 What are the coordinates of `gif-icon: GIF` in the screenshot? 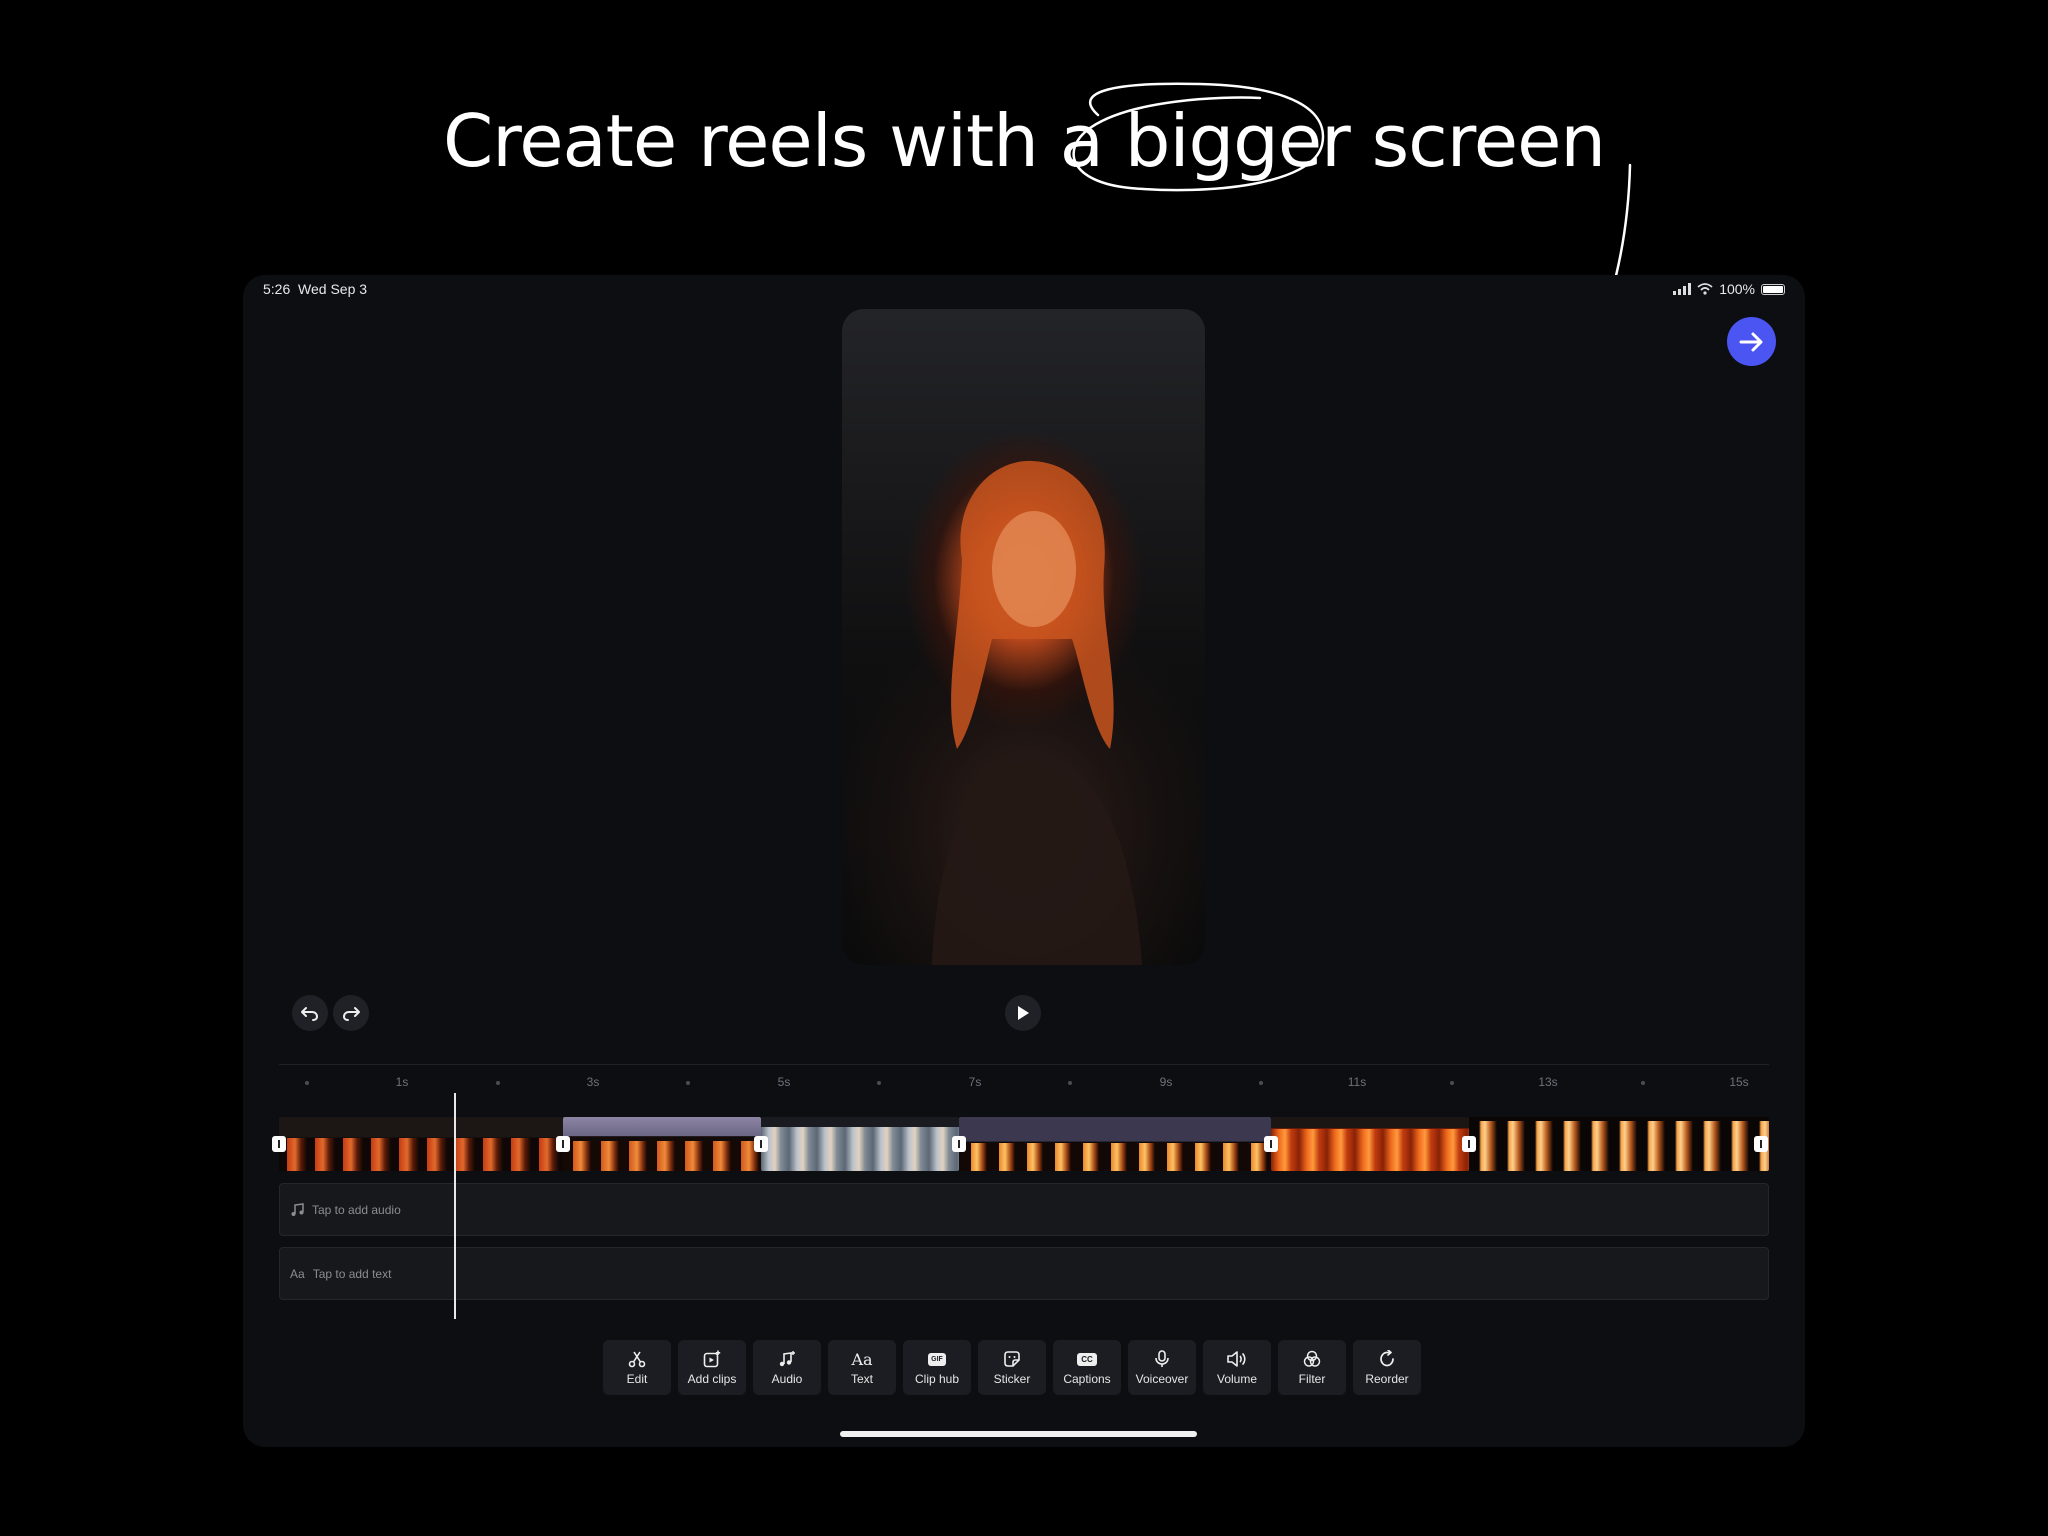 It's located at (937, 1359).